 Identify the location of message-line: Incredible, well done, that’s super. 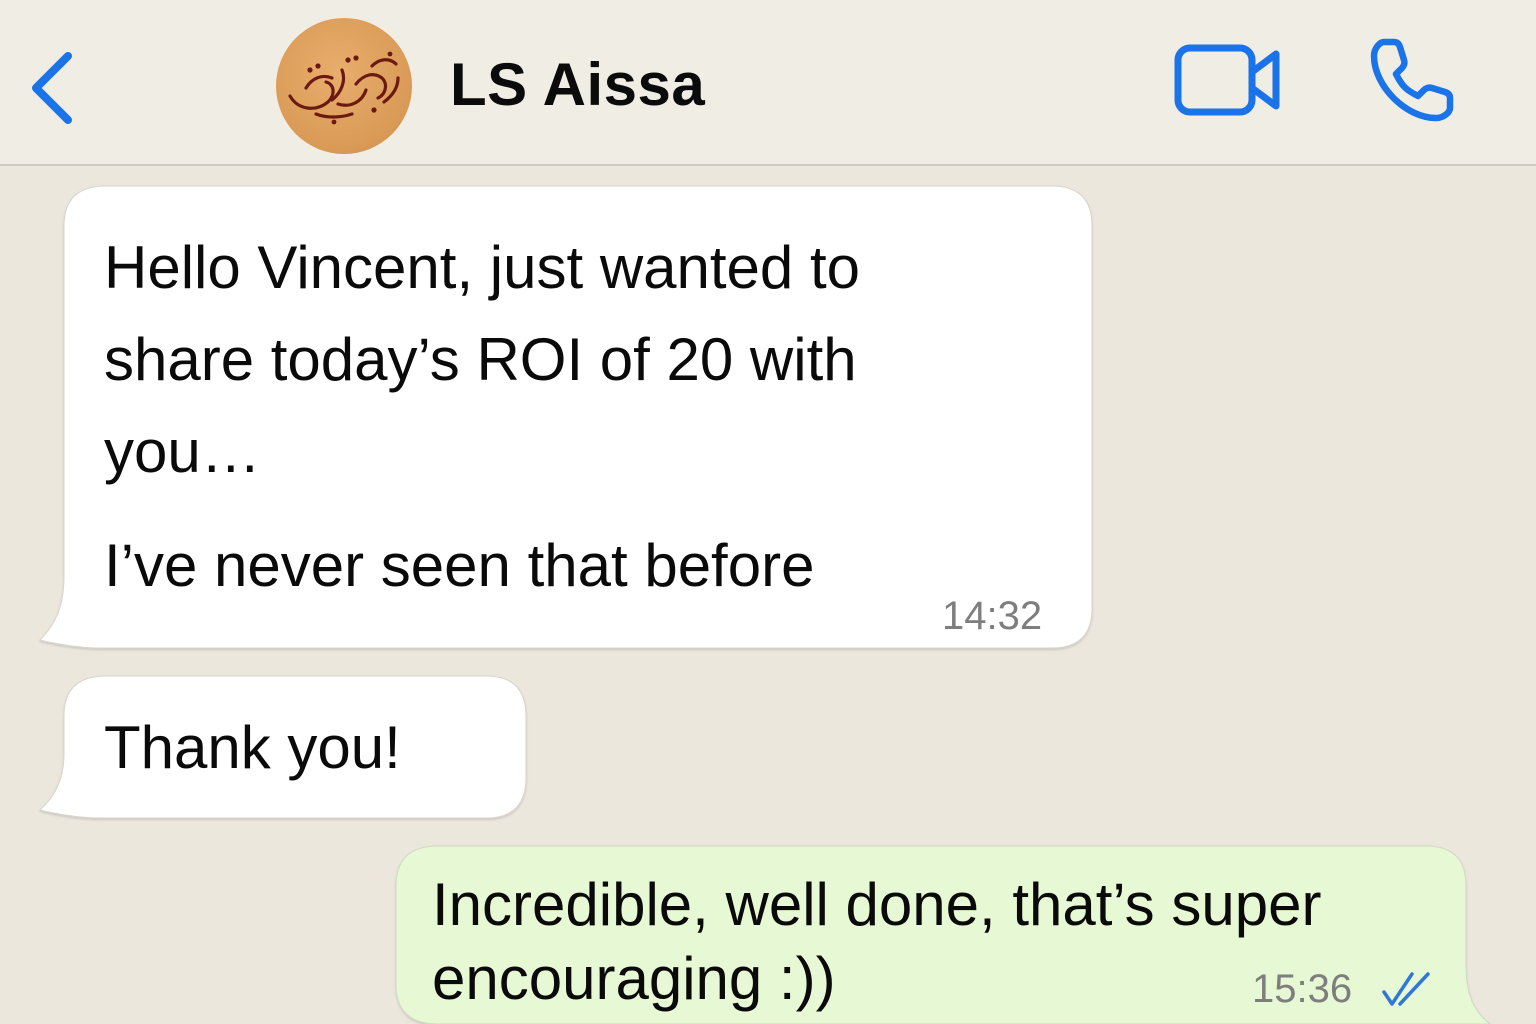
(877, 904).